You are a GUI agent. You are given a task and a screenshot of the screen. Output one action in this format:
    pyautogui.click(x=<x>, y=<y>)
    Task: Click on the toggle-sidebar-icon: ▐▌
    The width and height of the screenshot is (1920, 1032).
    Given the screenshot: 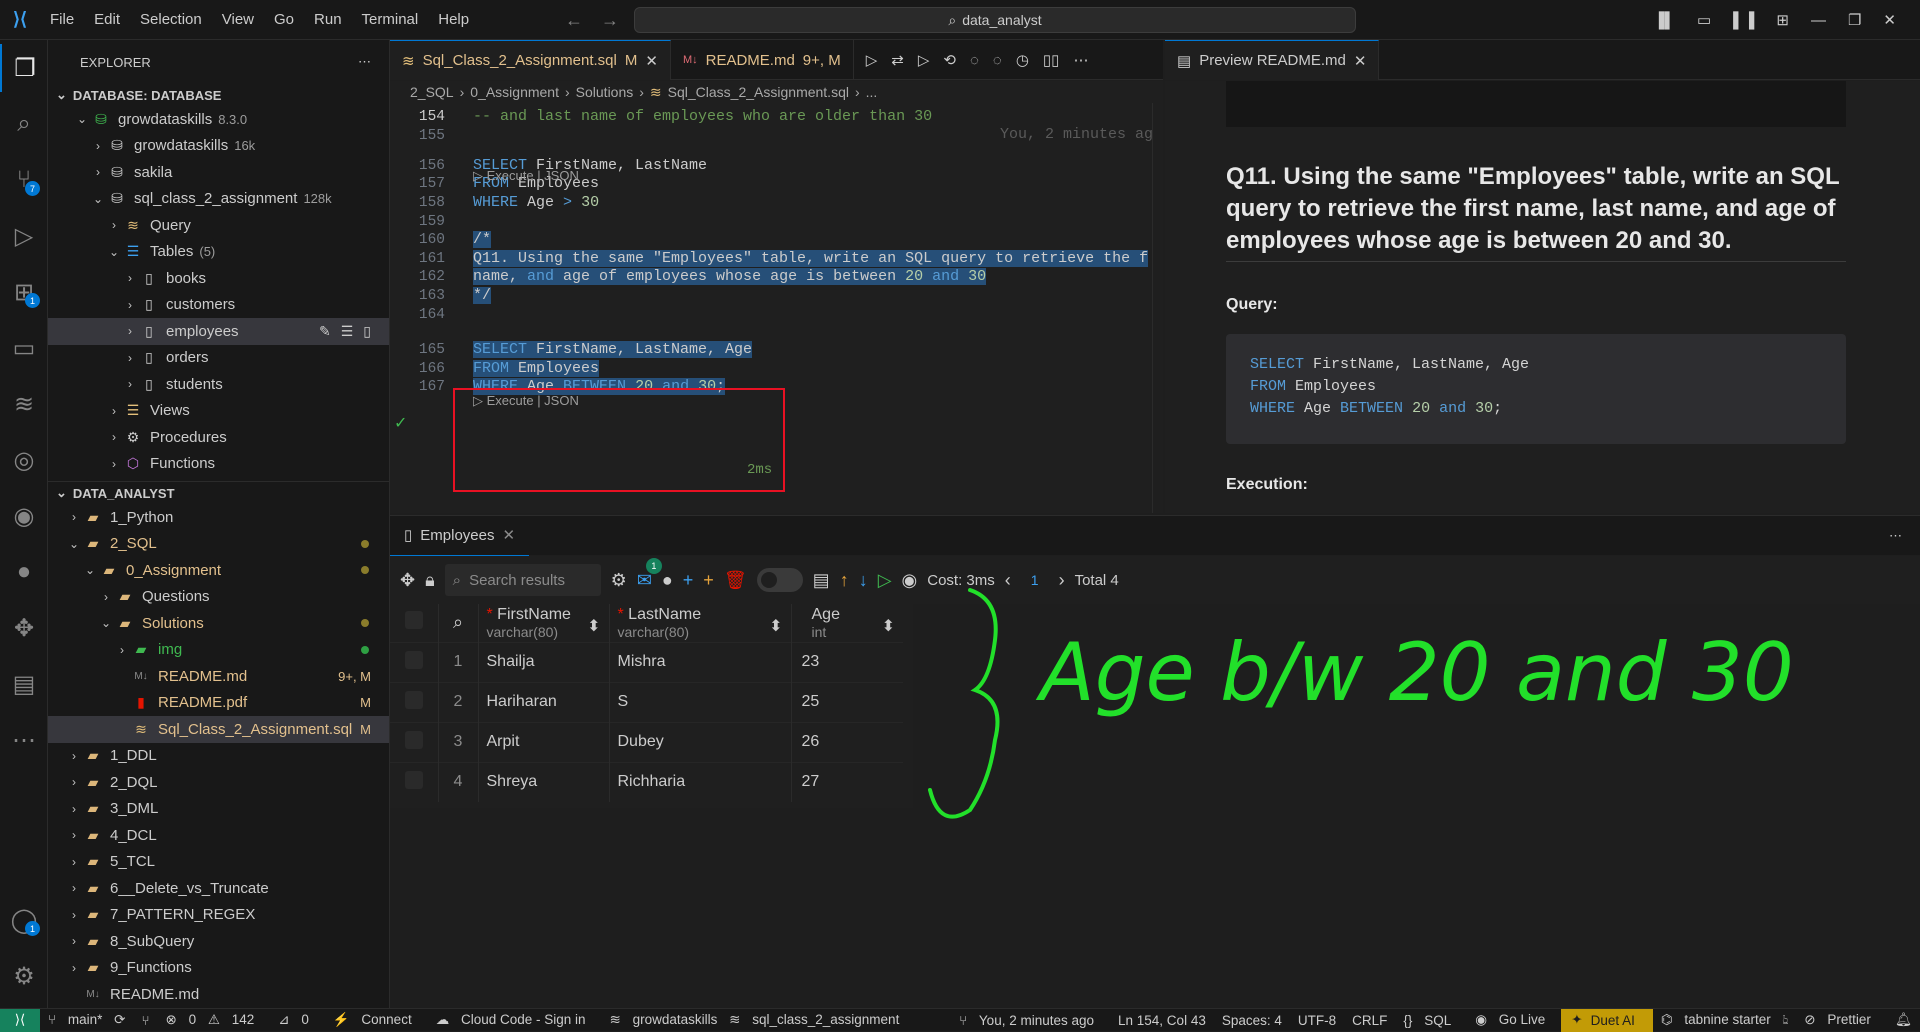 What is the action you would take?
    pyautogui.click(x=1664, y=20)
    